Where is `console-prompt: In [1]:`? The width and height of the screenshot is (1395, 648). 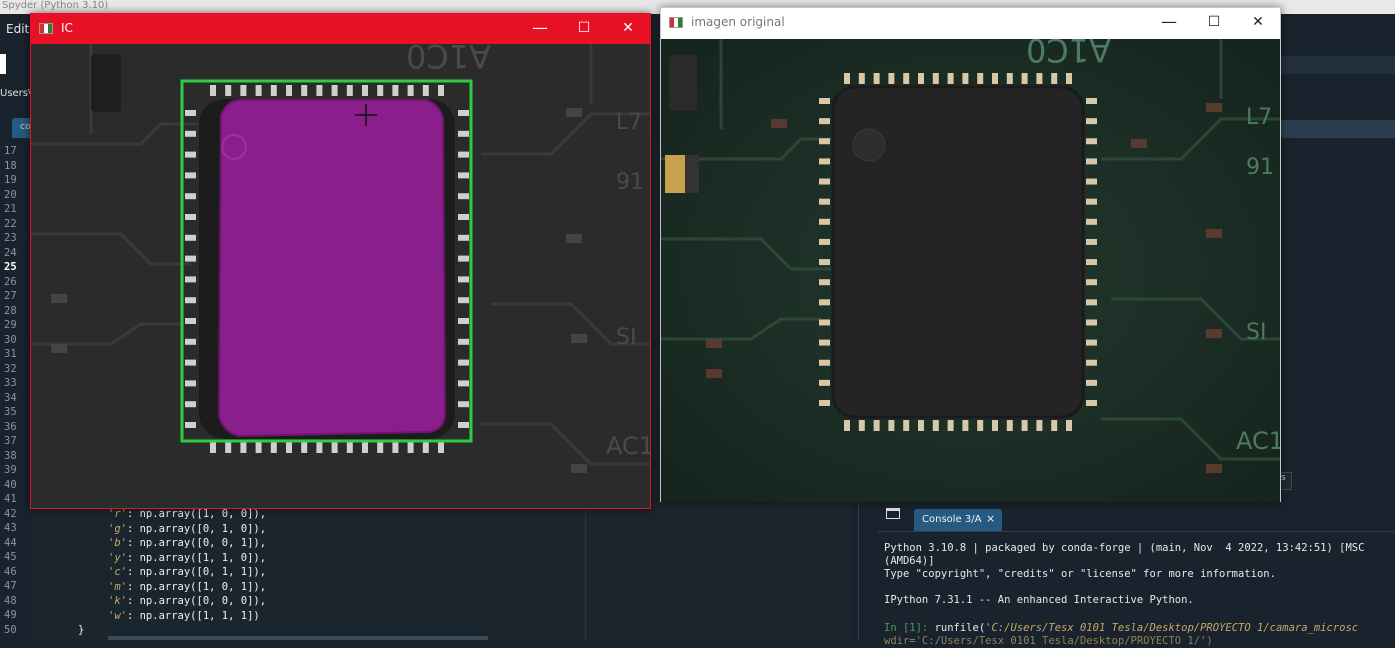
console-prompt: In [1]: is located at coordinates (909, 628).